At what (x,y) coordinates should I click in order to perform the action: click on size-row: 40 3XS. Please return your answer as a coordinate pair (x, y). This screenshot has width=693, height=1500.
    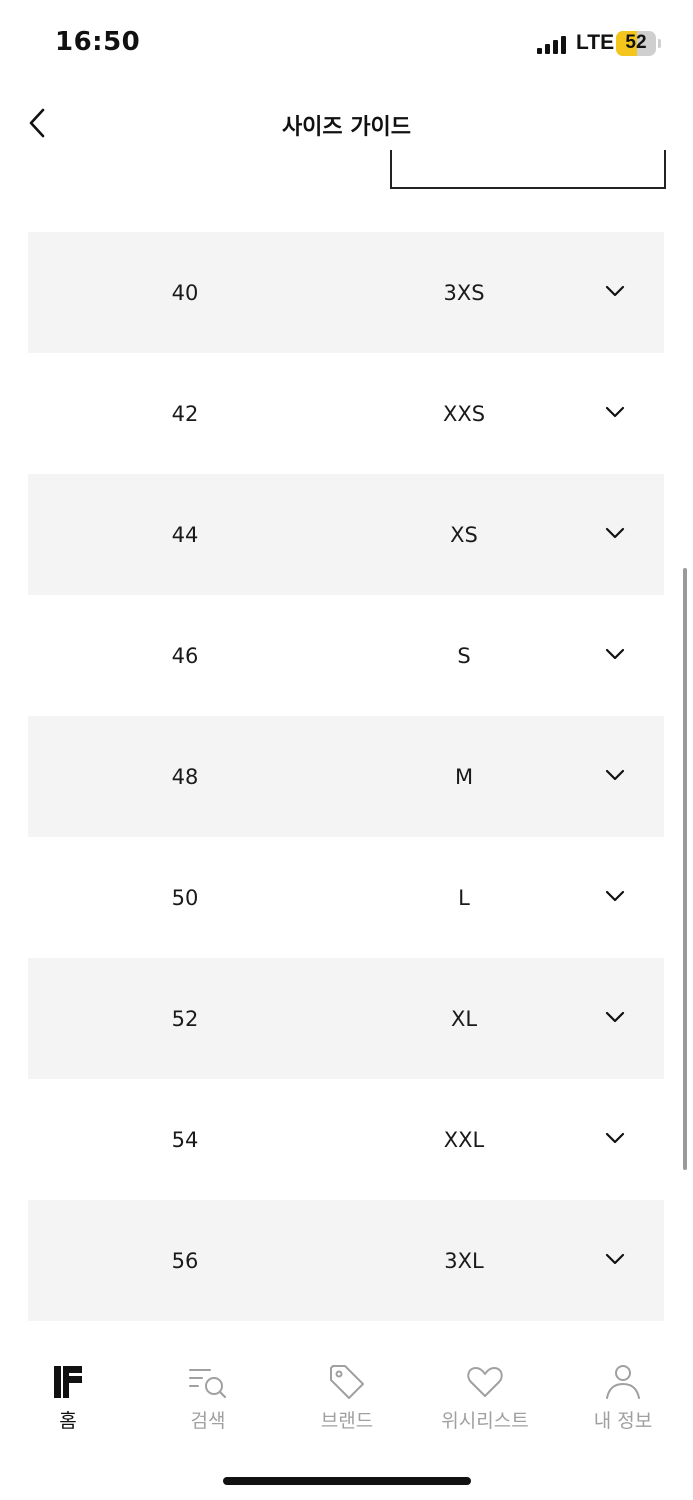
    Looking at the image, I should click on (346, 292).